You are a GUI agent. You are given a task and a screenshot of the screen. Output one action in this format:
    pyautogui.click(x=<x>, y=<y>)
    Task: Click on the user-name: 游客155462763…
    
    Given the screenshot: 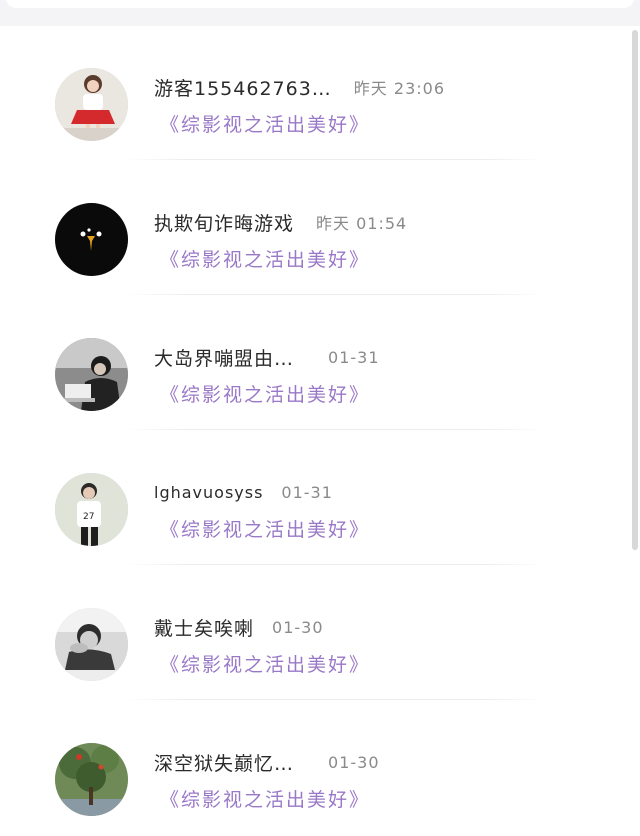 What is the action you would take?
    pyautogui.click(x=243, y=88)
    